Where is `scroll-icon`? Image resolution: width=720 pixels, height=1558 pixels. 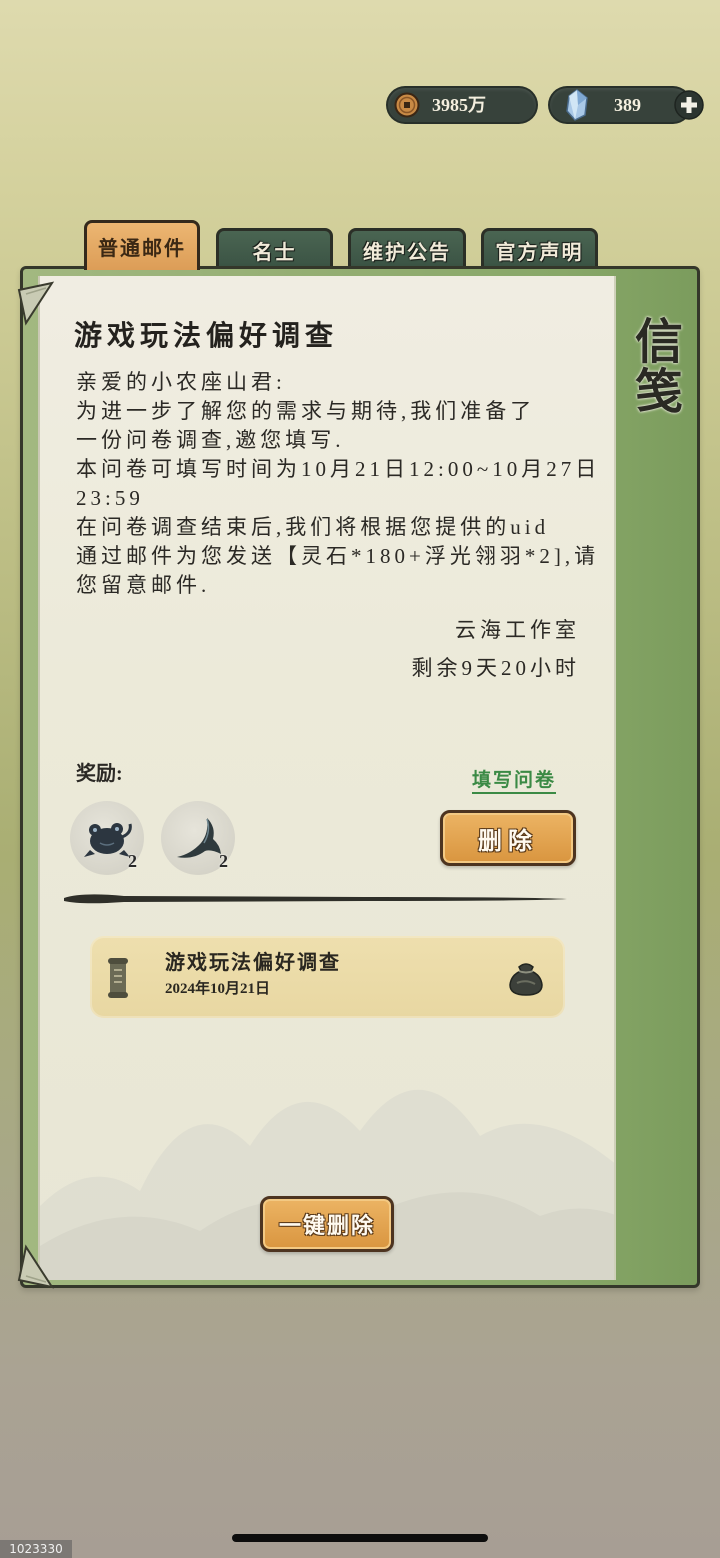 scroll-icon is located at coordinates (118, 978).